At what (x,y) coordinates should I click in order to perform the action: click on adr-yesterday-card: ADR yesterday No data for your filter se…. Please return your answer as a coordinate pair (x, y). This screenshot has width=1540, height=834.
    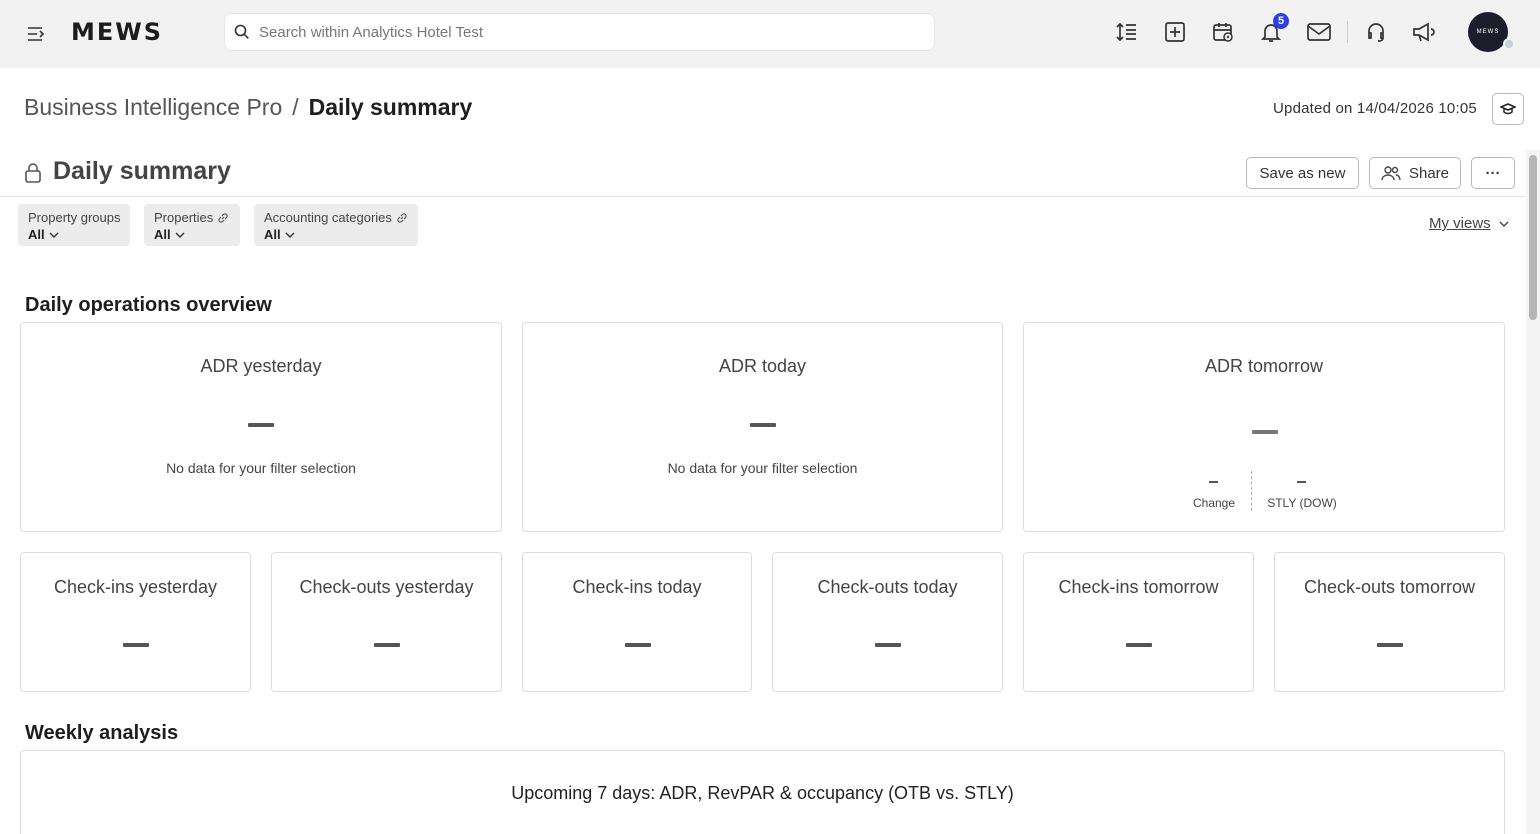
    Looking at the image, I should click on (261, 427).